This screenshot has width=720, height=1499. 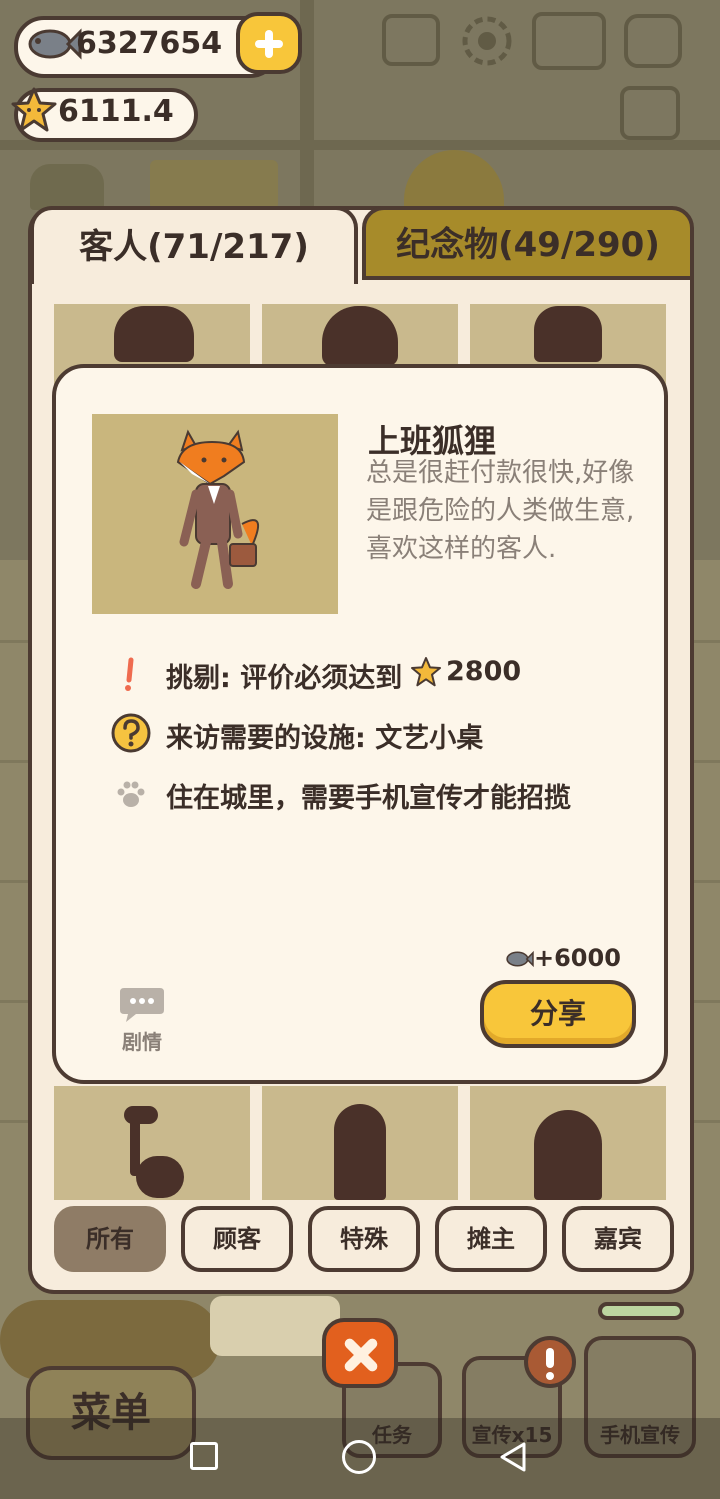 I want to click on gear-icon, so click(x=487, y=41).